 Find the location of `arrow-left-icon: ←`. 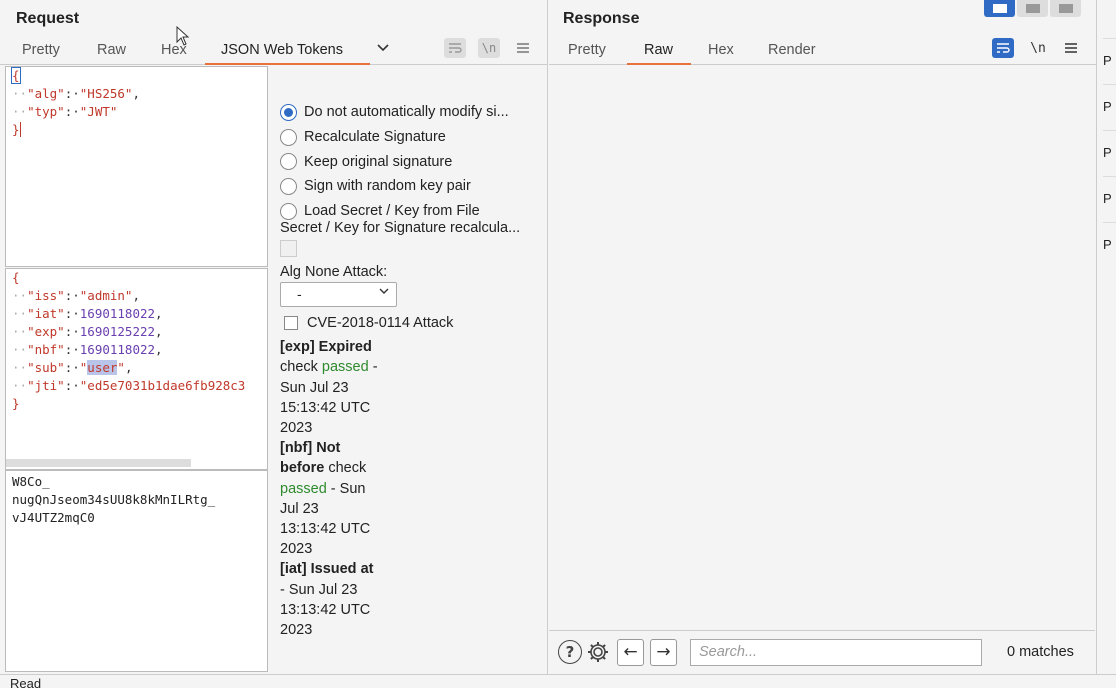

arrow-left-icon: ← is located at coordinates (630, 652).